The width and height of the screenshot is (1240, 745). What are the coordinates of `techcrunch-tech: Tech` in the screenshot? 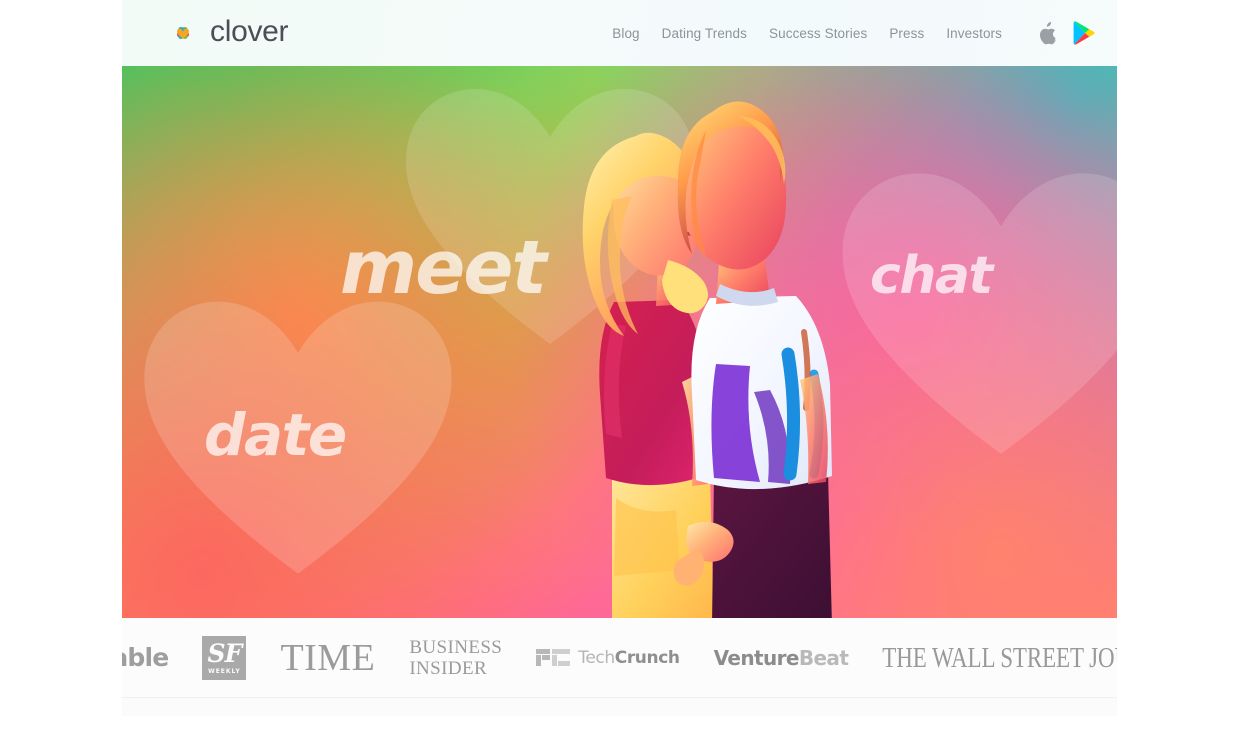 It's located at (596, 657).